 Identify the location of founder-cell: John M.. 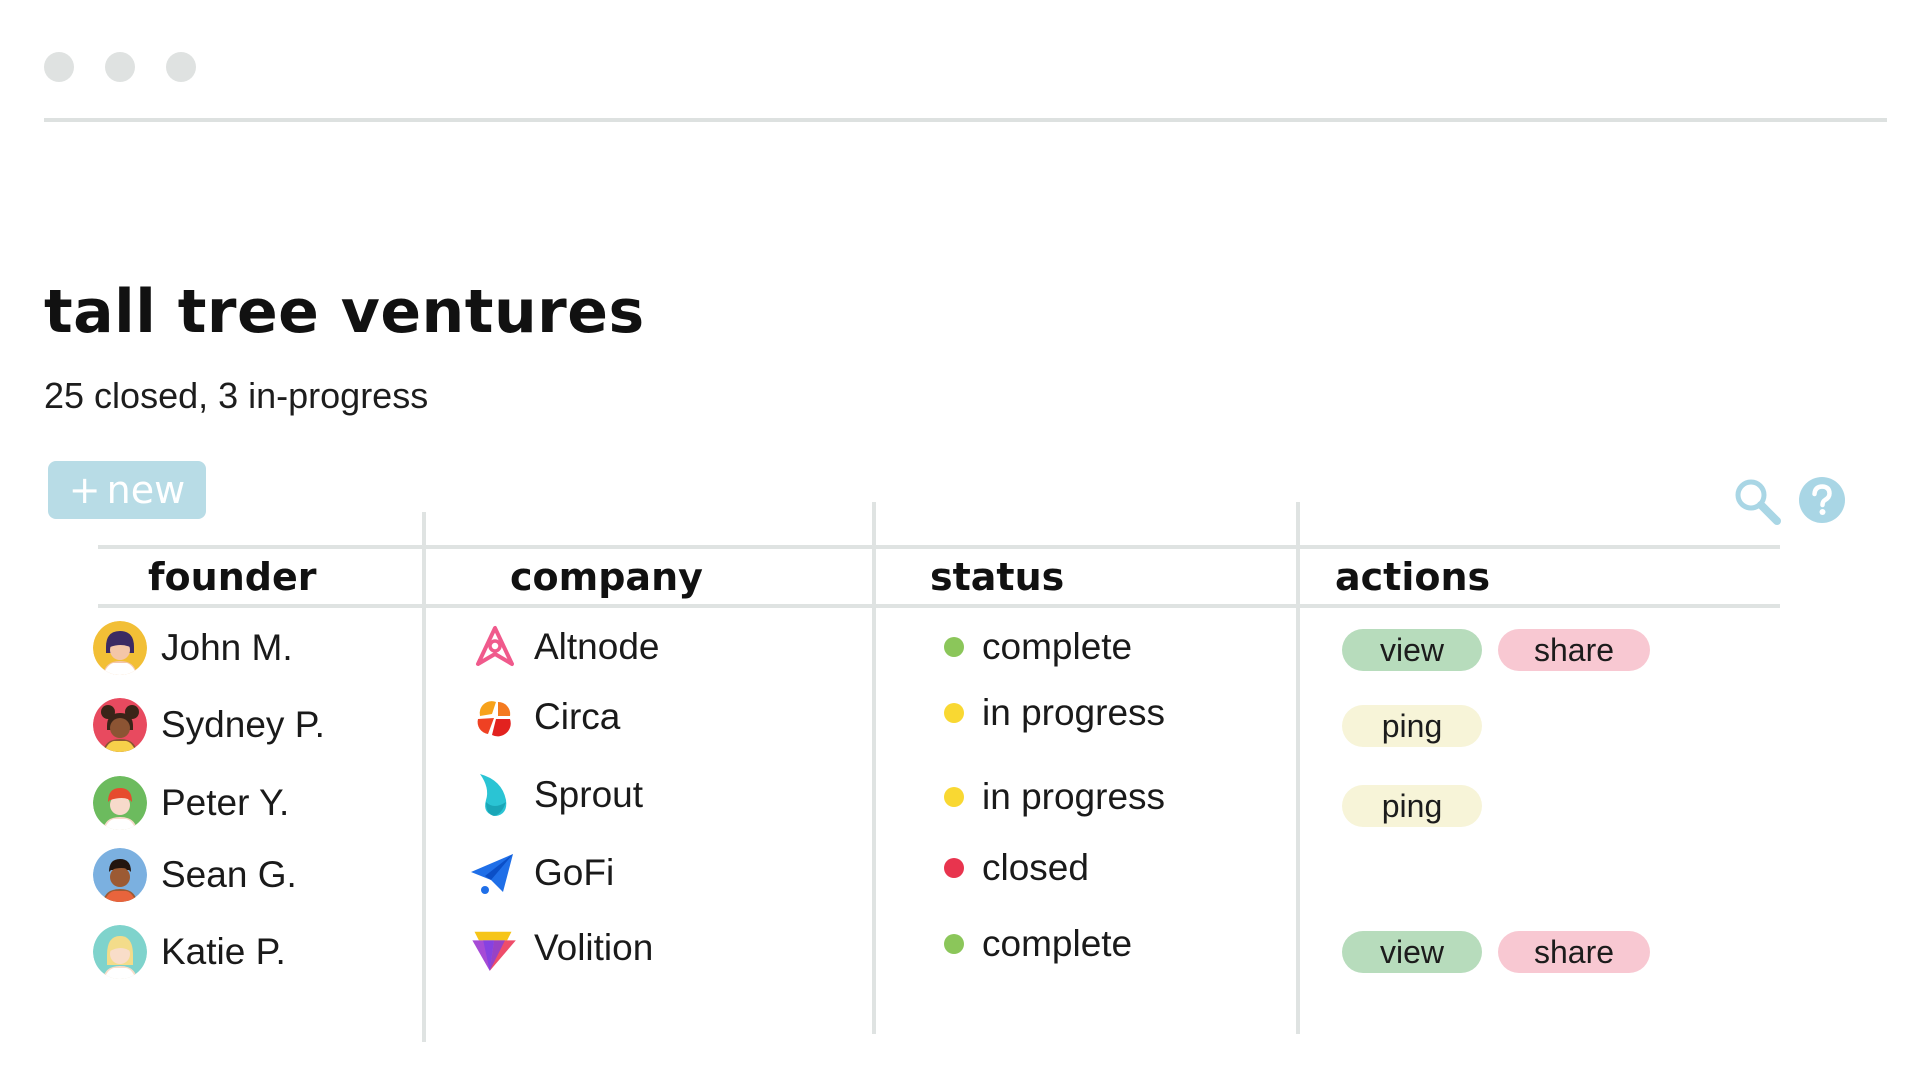
(193, 648).